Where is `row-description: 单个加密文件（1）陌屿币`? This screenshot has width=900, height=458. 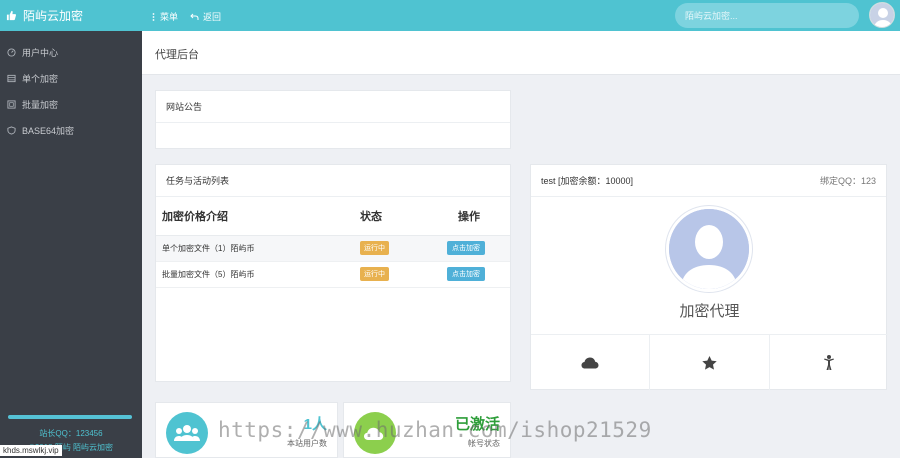 row-description: 单个加密文件（1）陌屿币 is located at coordinates (255, 248).